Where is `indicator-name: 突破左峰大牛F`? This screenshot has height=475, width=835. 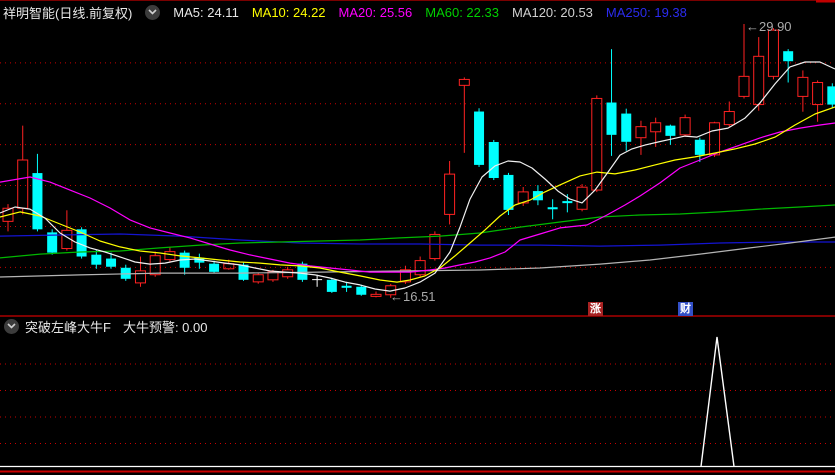 indicator-name: 突破左峰大牛F is located at coordinates (68, 326).